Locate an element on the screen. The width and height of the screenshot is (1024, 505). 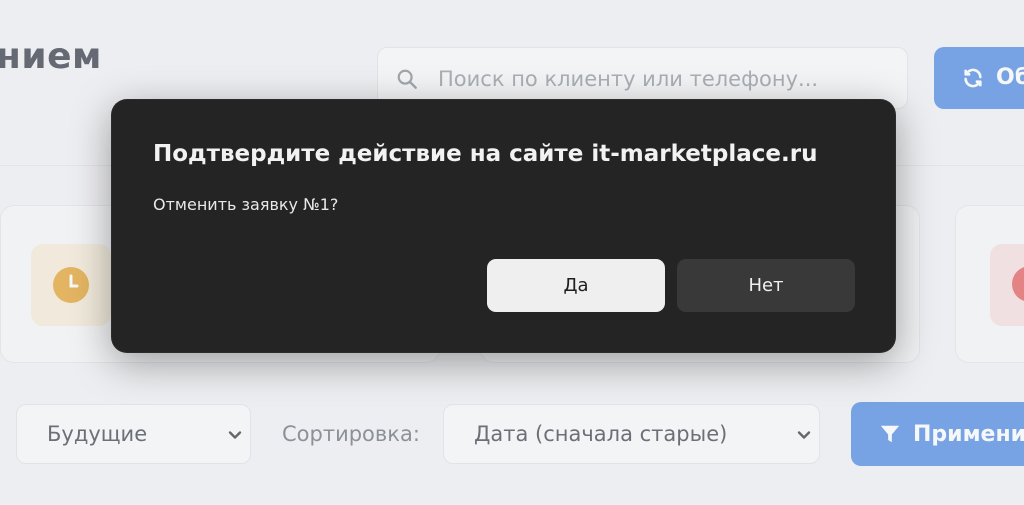
confirm-yes-button: Да is located at coordinates (576, 285).